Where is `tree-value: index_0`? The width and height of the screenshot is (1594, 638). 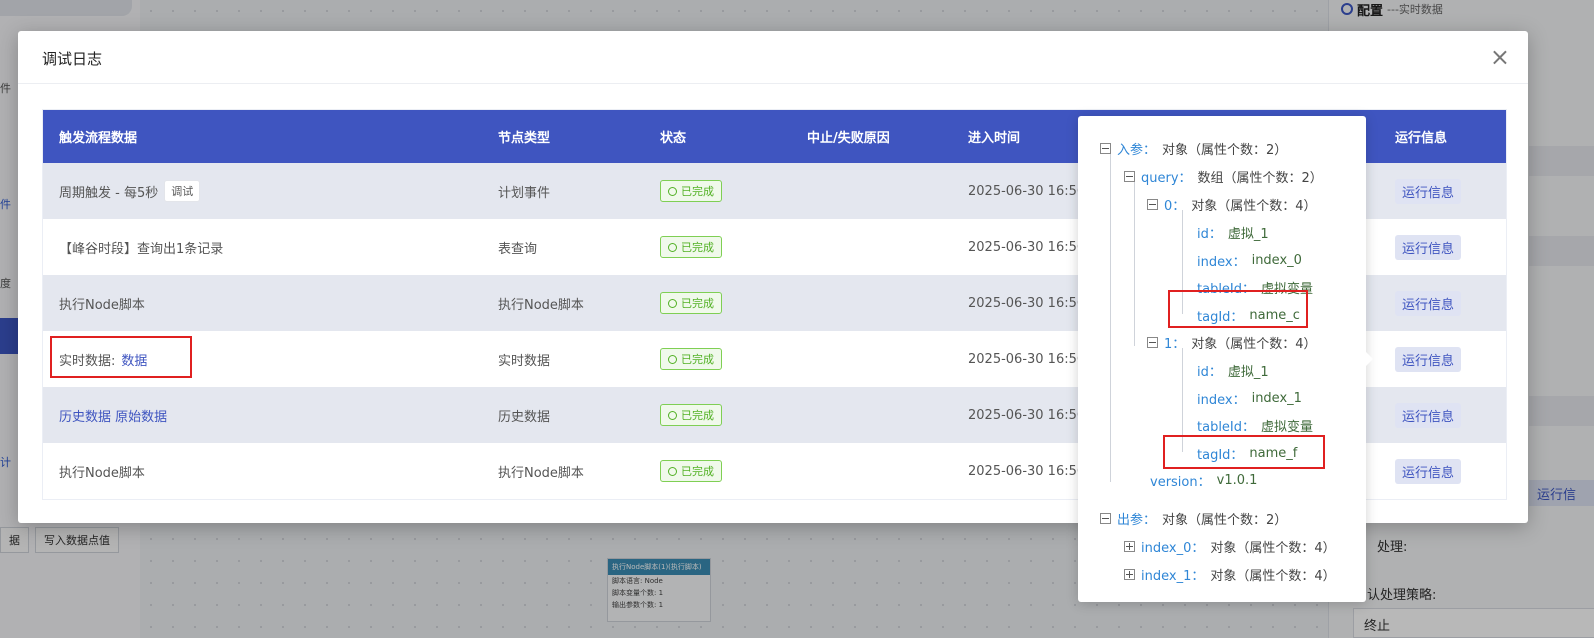 tree-value: index_0 is located at coordinates (1276, 260).